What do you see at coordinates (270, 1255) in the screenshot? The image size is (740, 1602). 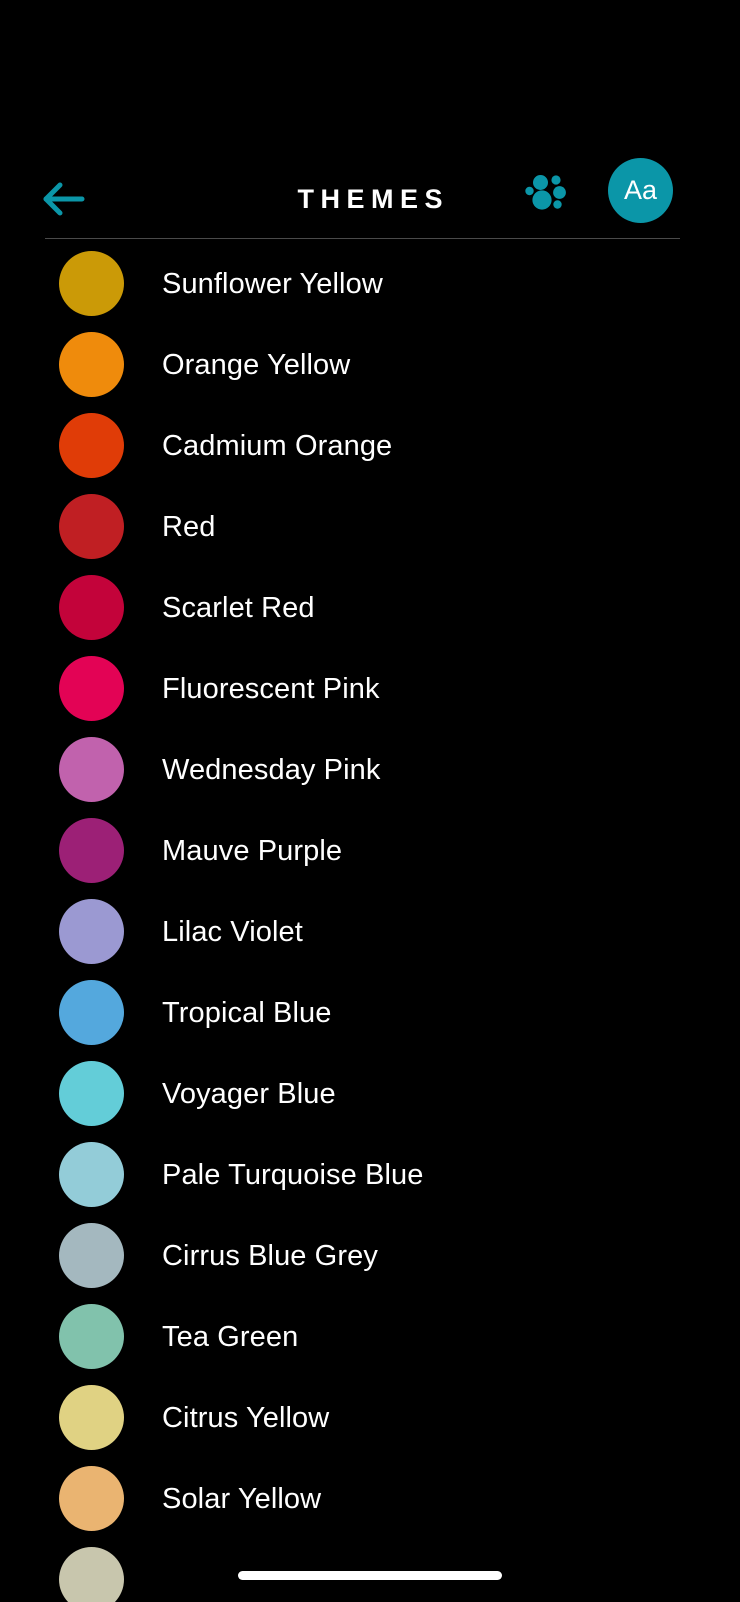 I see `theme-name-label: Cirrus Blue Grey` at bounding box center [270, 1255].